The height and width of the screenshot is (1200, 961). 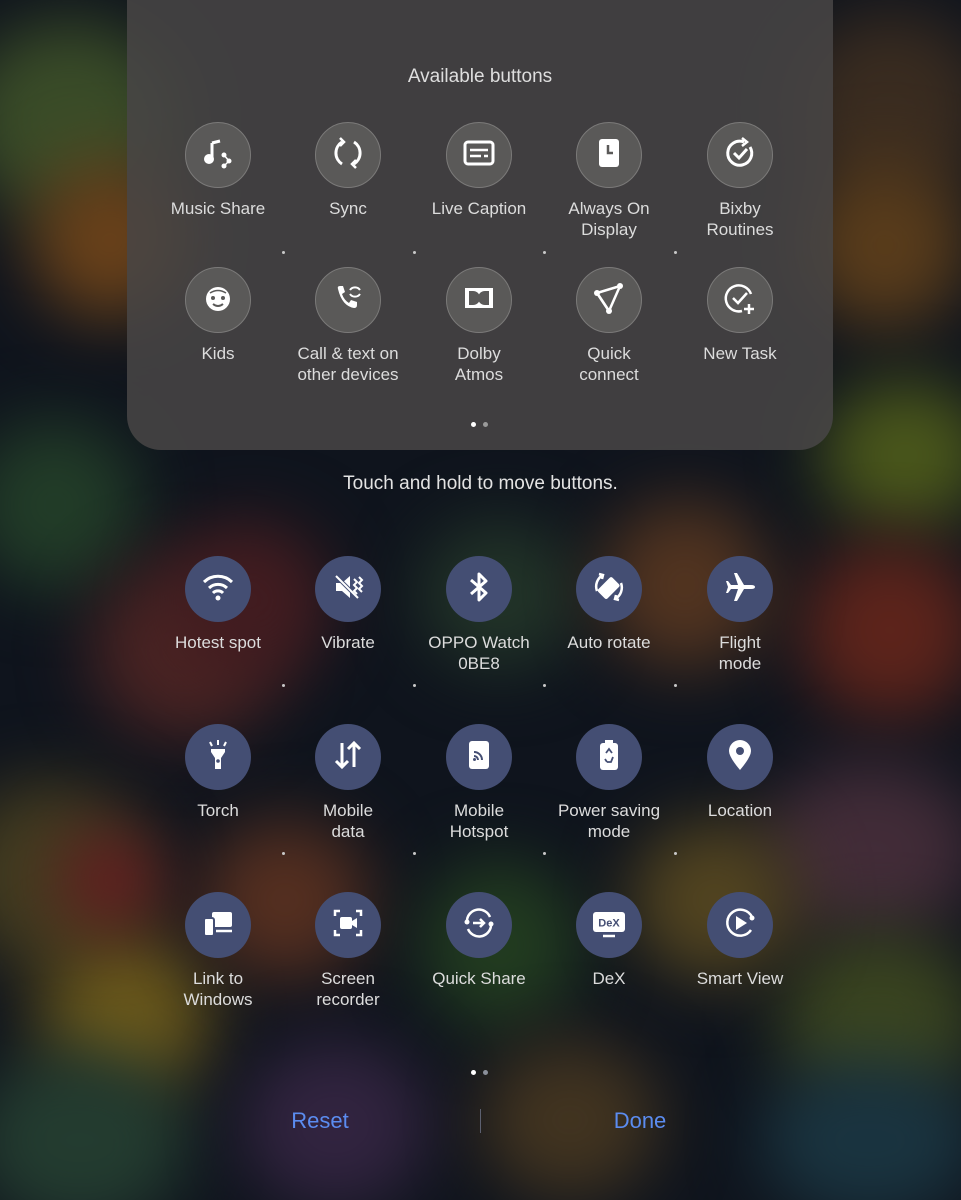 What do you see at coordinates (348, 326) in the screenshot?
I see `tile-call-text: Call & text on other devices` at bounding box center [348, 326].